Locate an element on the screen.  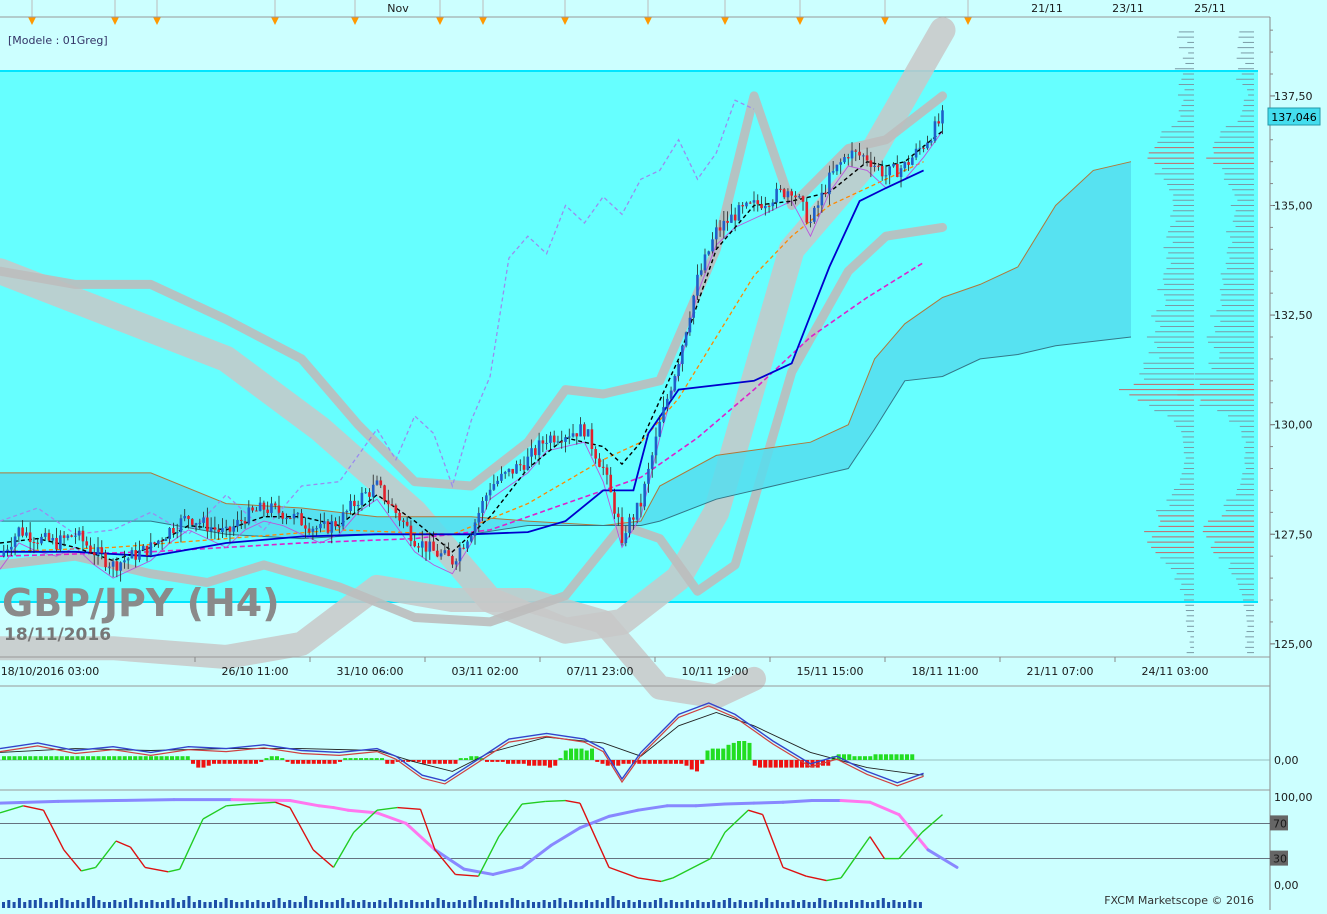
date-tick-label: 15/11 15:00 is located at coordinates (830, 671).